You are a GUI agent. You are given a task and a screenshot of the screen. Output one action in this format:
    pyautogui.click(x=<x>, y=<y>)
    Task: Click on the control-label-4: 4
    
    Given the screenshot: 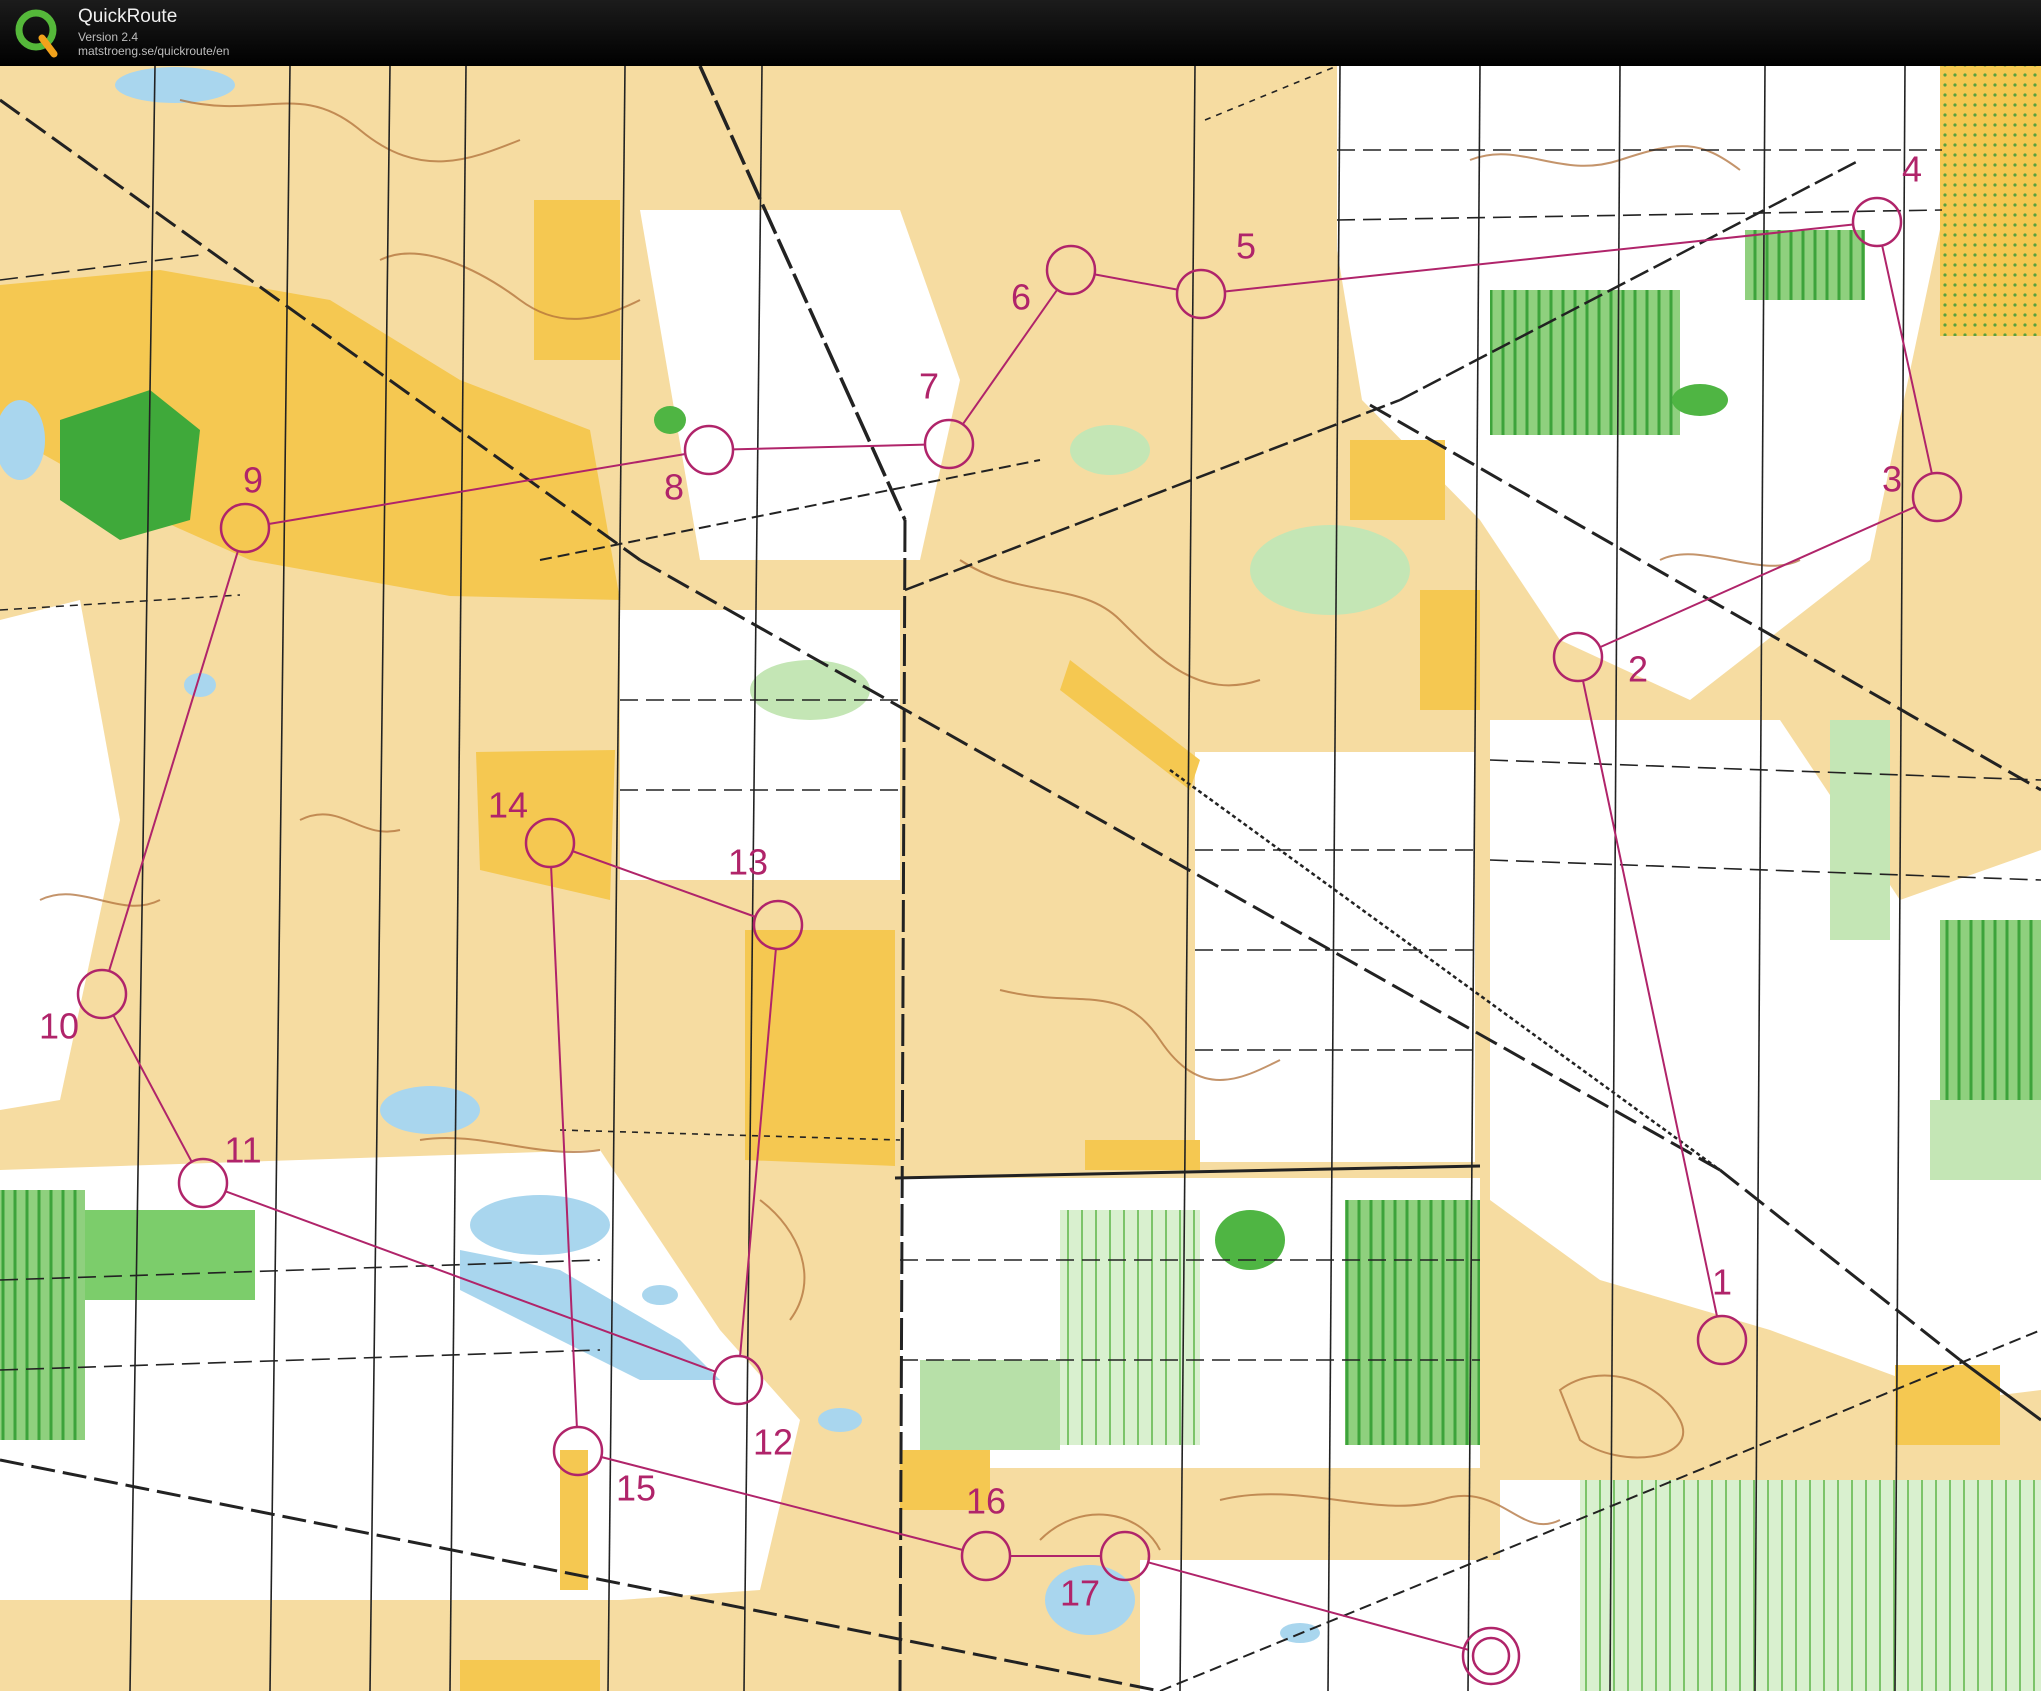 What is the action you would take?
    pyautogui.click(x=1912, y=169)
    